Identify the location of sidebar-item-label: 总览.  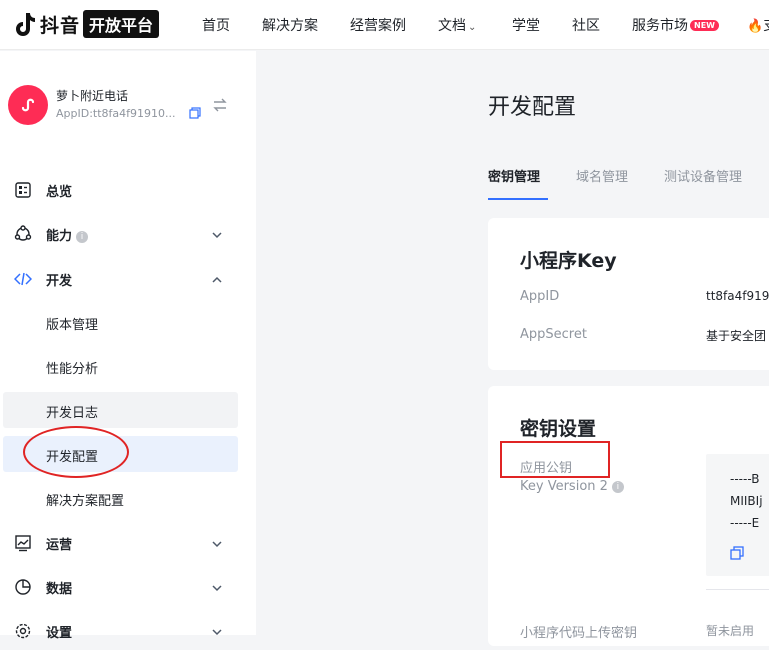
(59, 192).